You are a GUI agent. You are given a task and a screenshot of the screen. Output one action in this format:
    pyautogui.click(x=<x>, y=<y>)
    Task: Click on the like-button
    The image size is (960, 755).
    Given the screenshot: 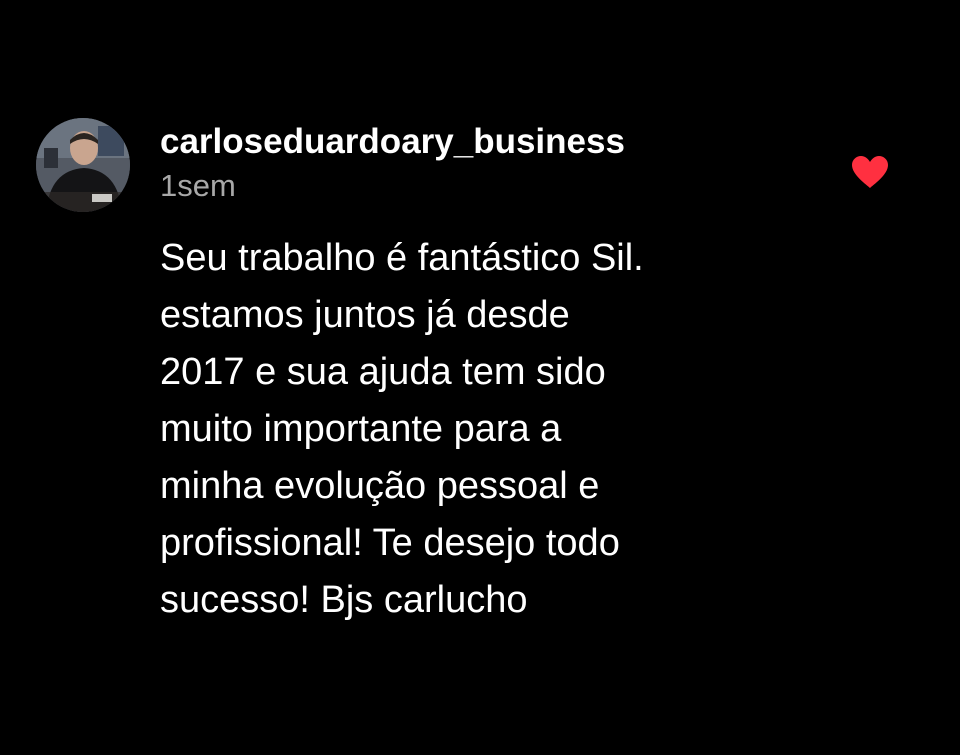 What is the action you would take?
    pyautogui.click(x=870, y=172)
    